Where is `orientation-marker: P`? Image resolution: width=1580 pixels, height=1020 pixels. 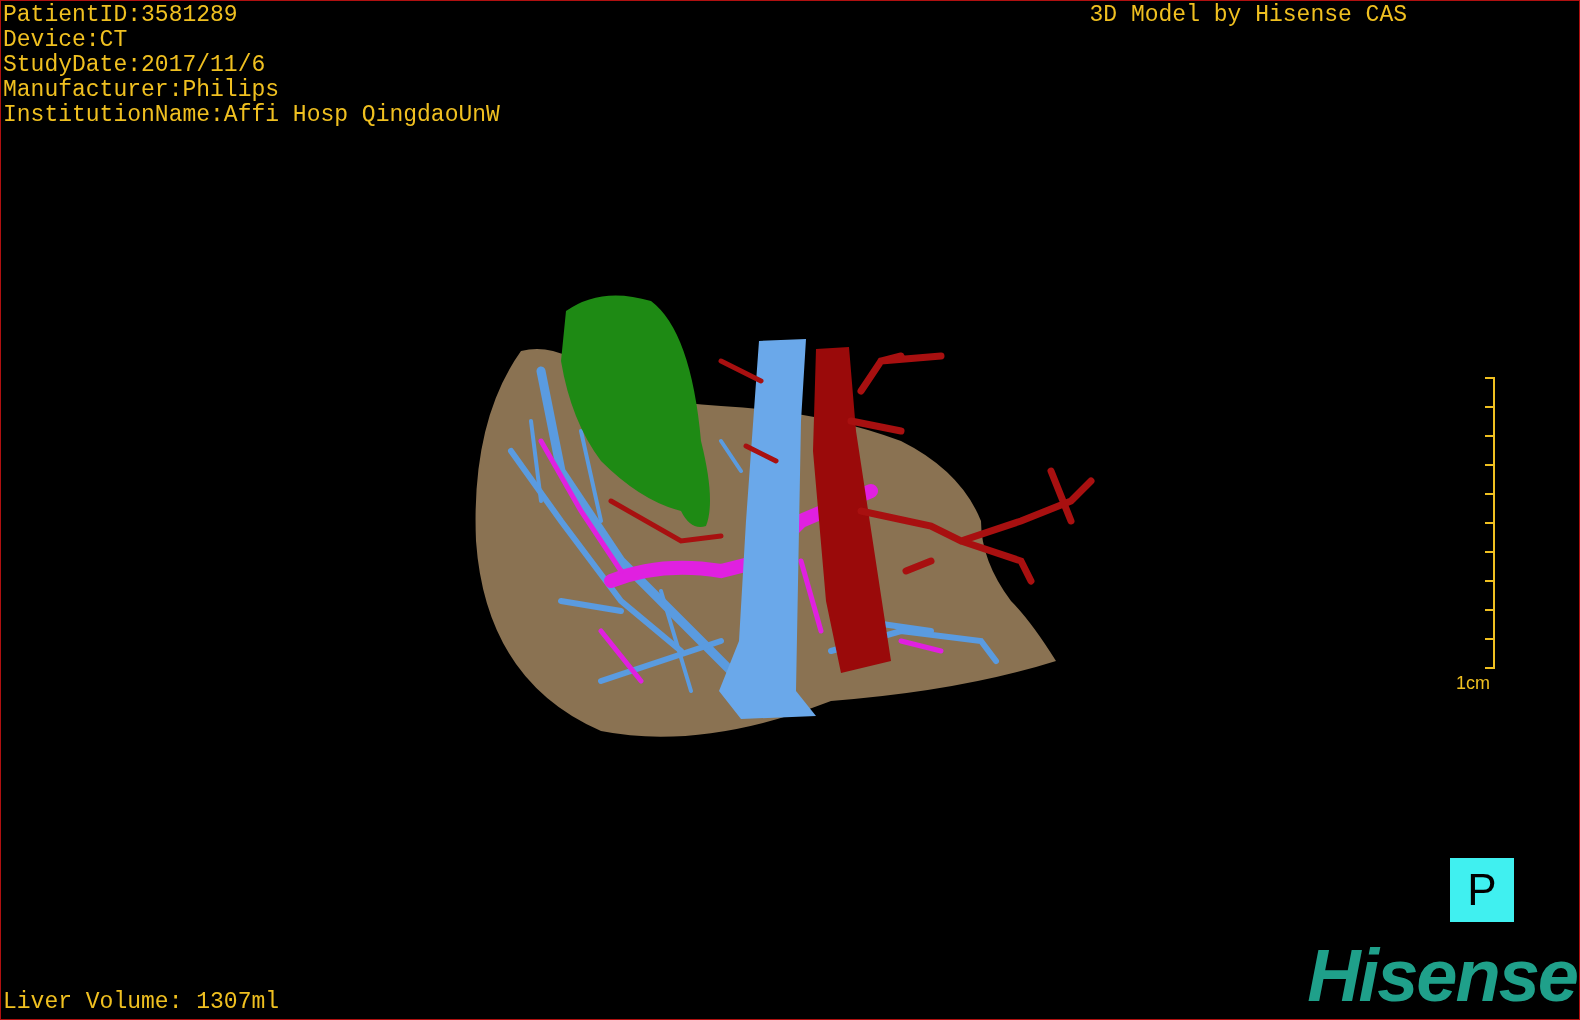
orientation-marker: P is located at coordinates (1482, 890).